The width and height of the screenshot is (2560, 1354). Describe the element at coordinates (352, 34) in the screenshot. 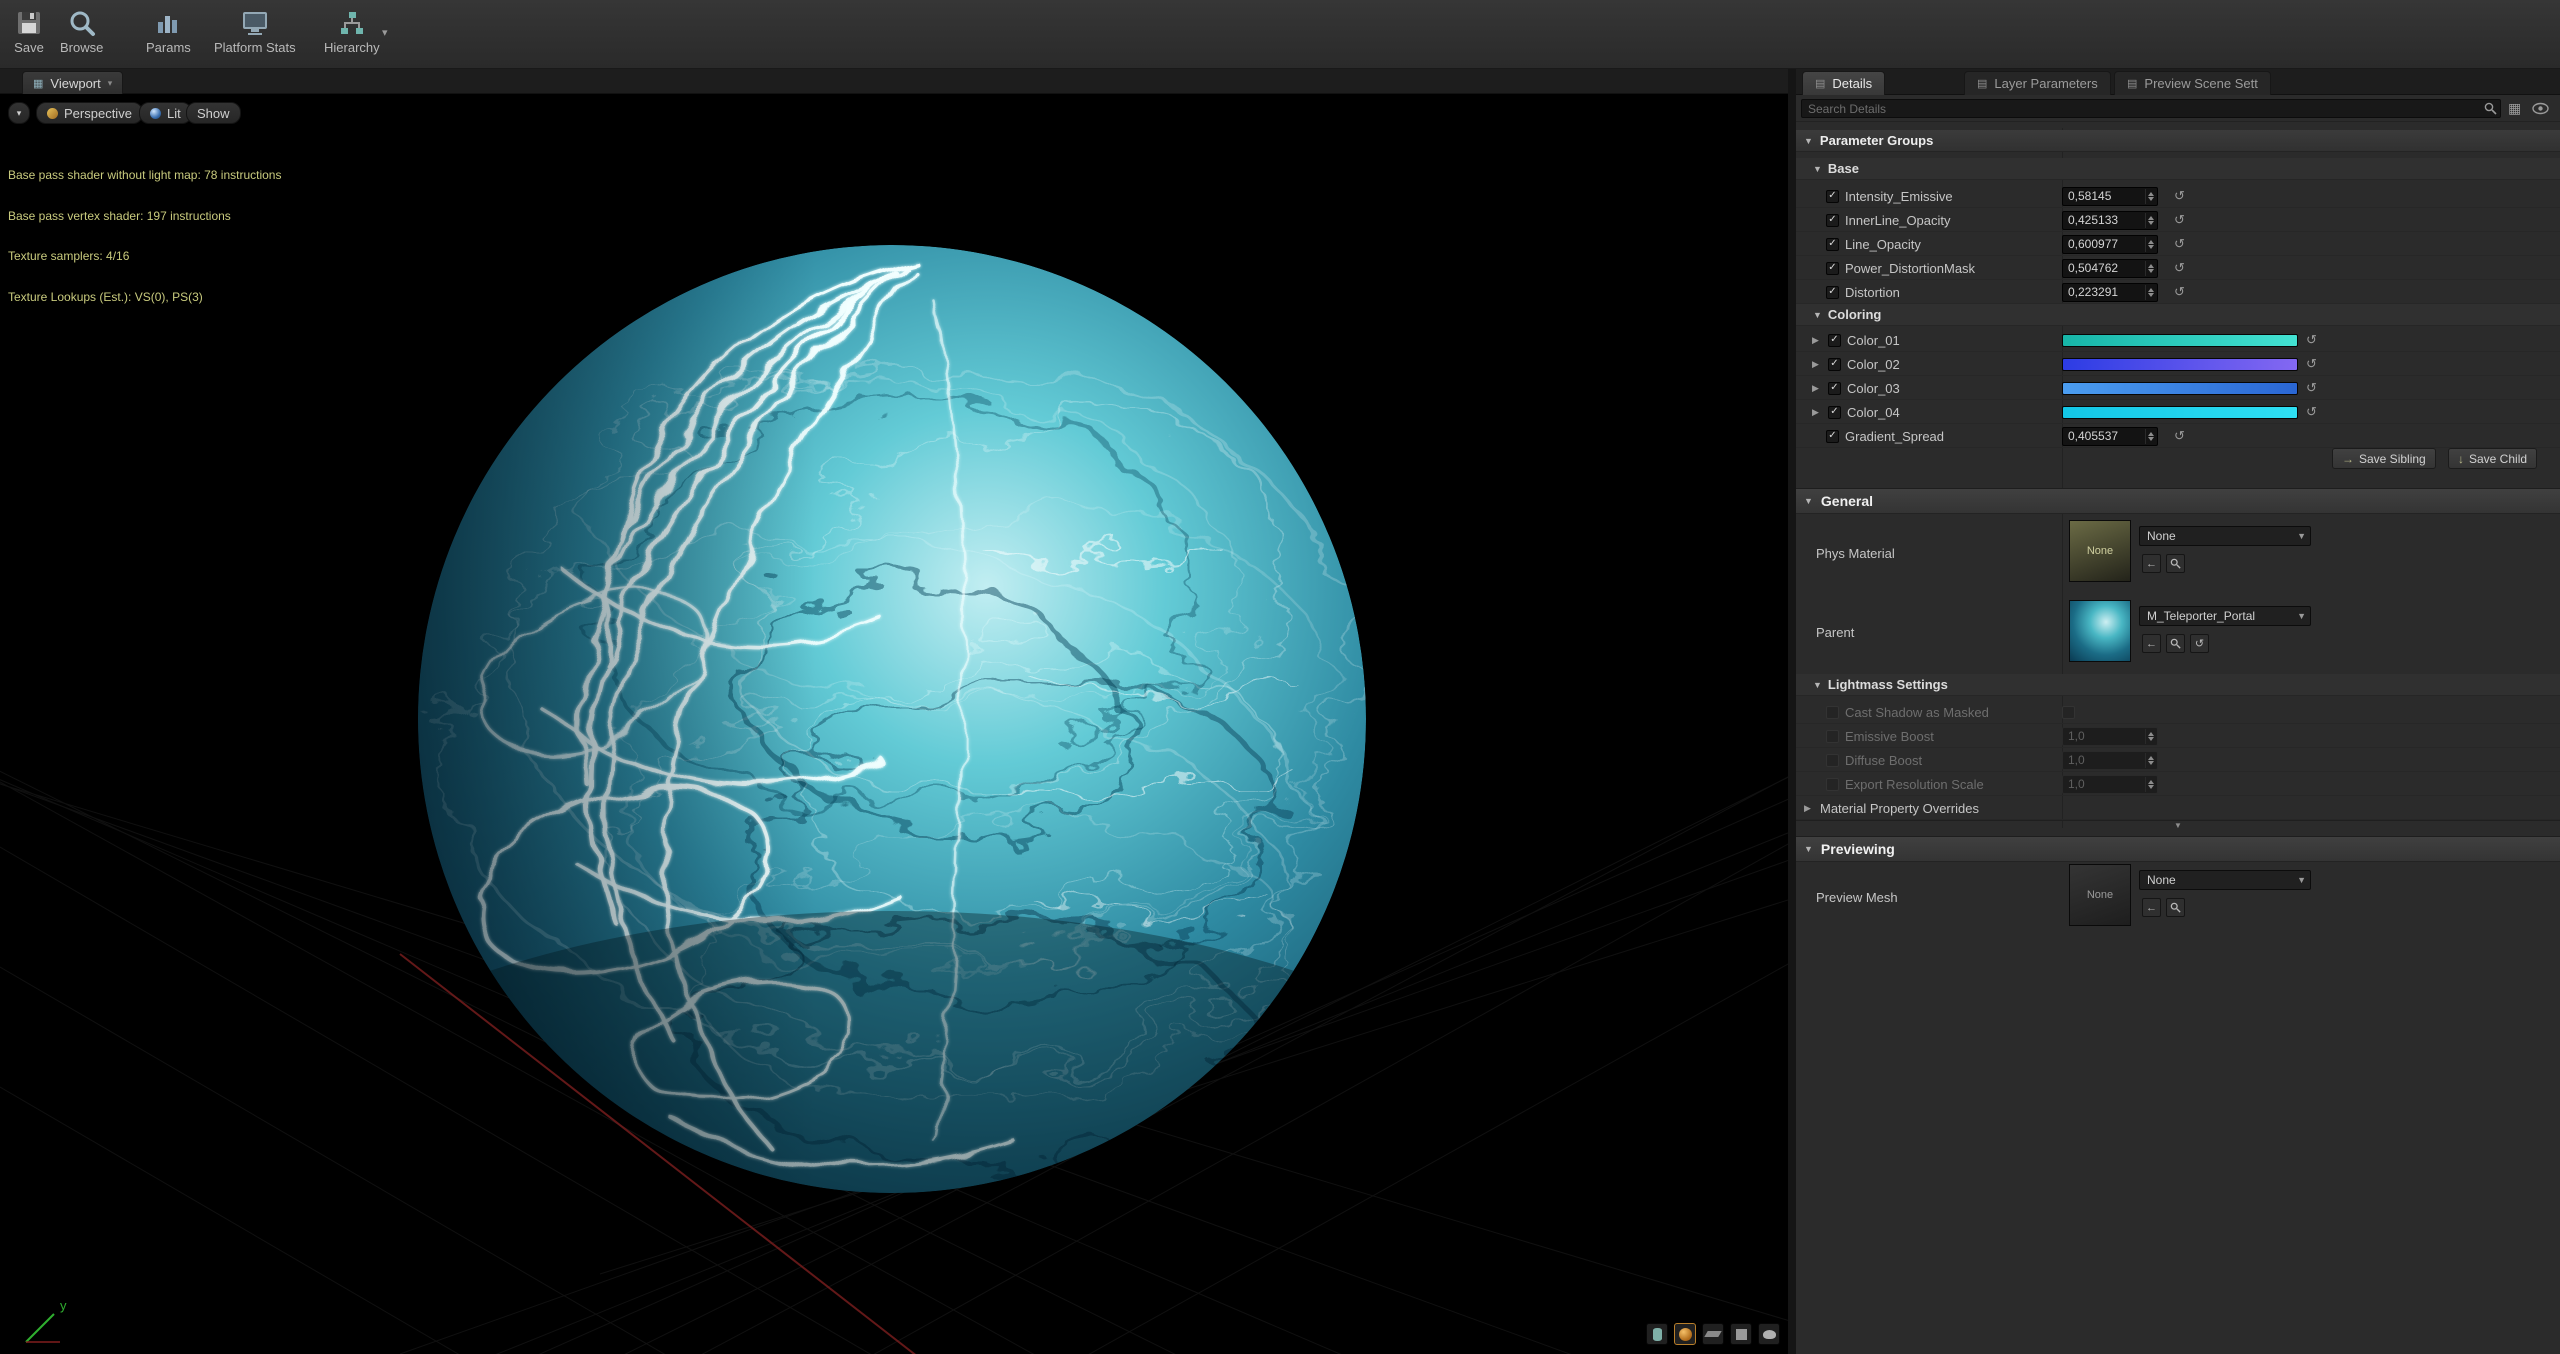

I see `hierarchy-button: Hierarchy` at that location.